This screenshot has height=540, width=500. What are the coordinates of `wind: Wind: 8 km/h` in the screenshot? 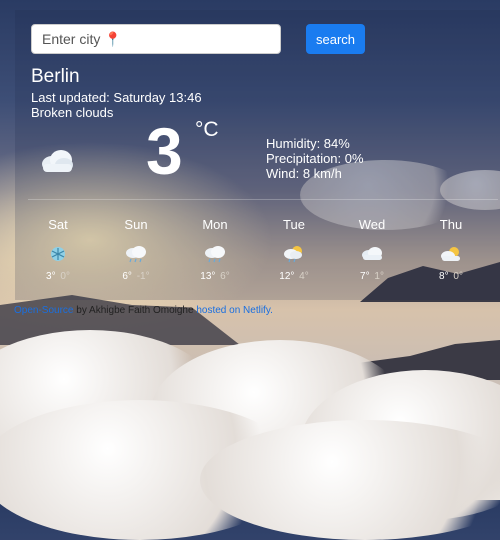 It's located at (304, 173).